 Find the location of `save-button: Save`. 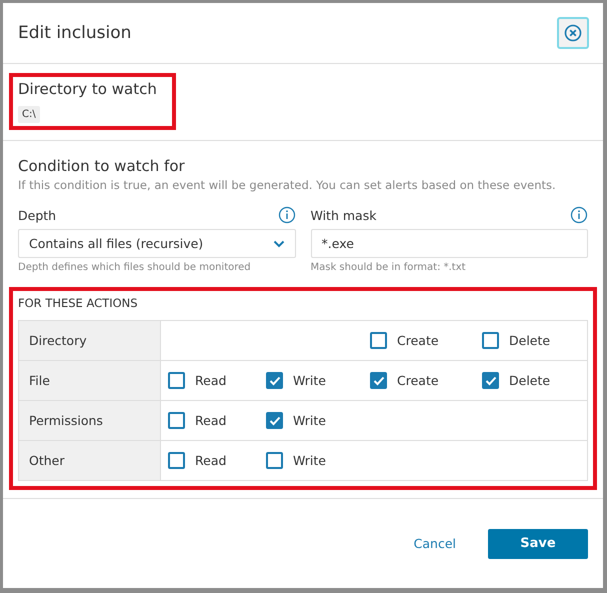

save-button: Save is located at coordinates (538, 543).